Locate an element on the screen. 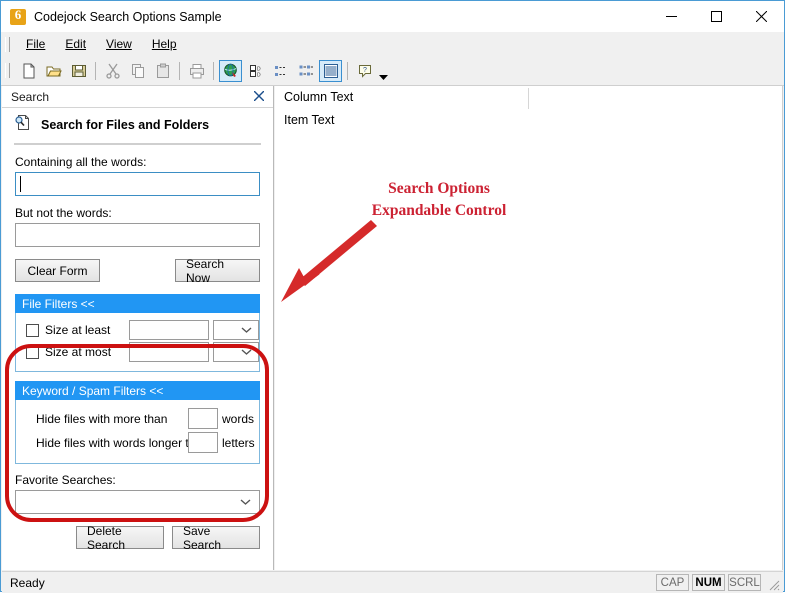  favorite-searches-label: Favorite Searches: is located at coordinates (65, 480).